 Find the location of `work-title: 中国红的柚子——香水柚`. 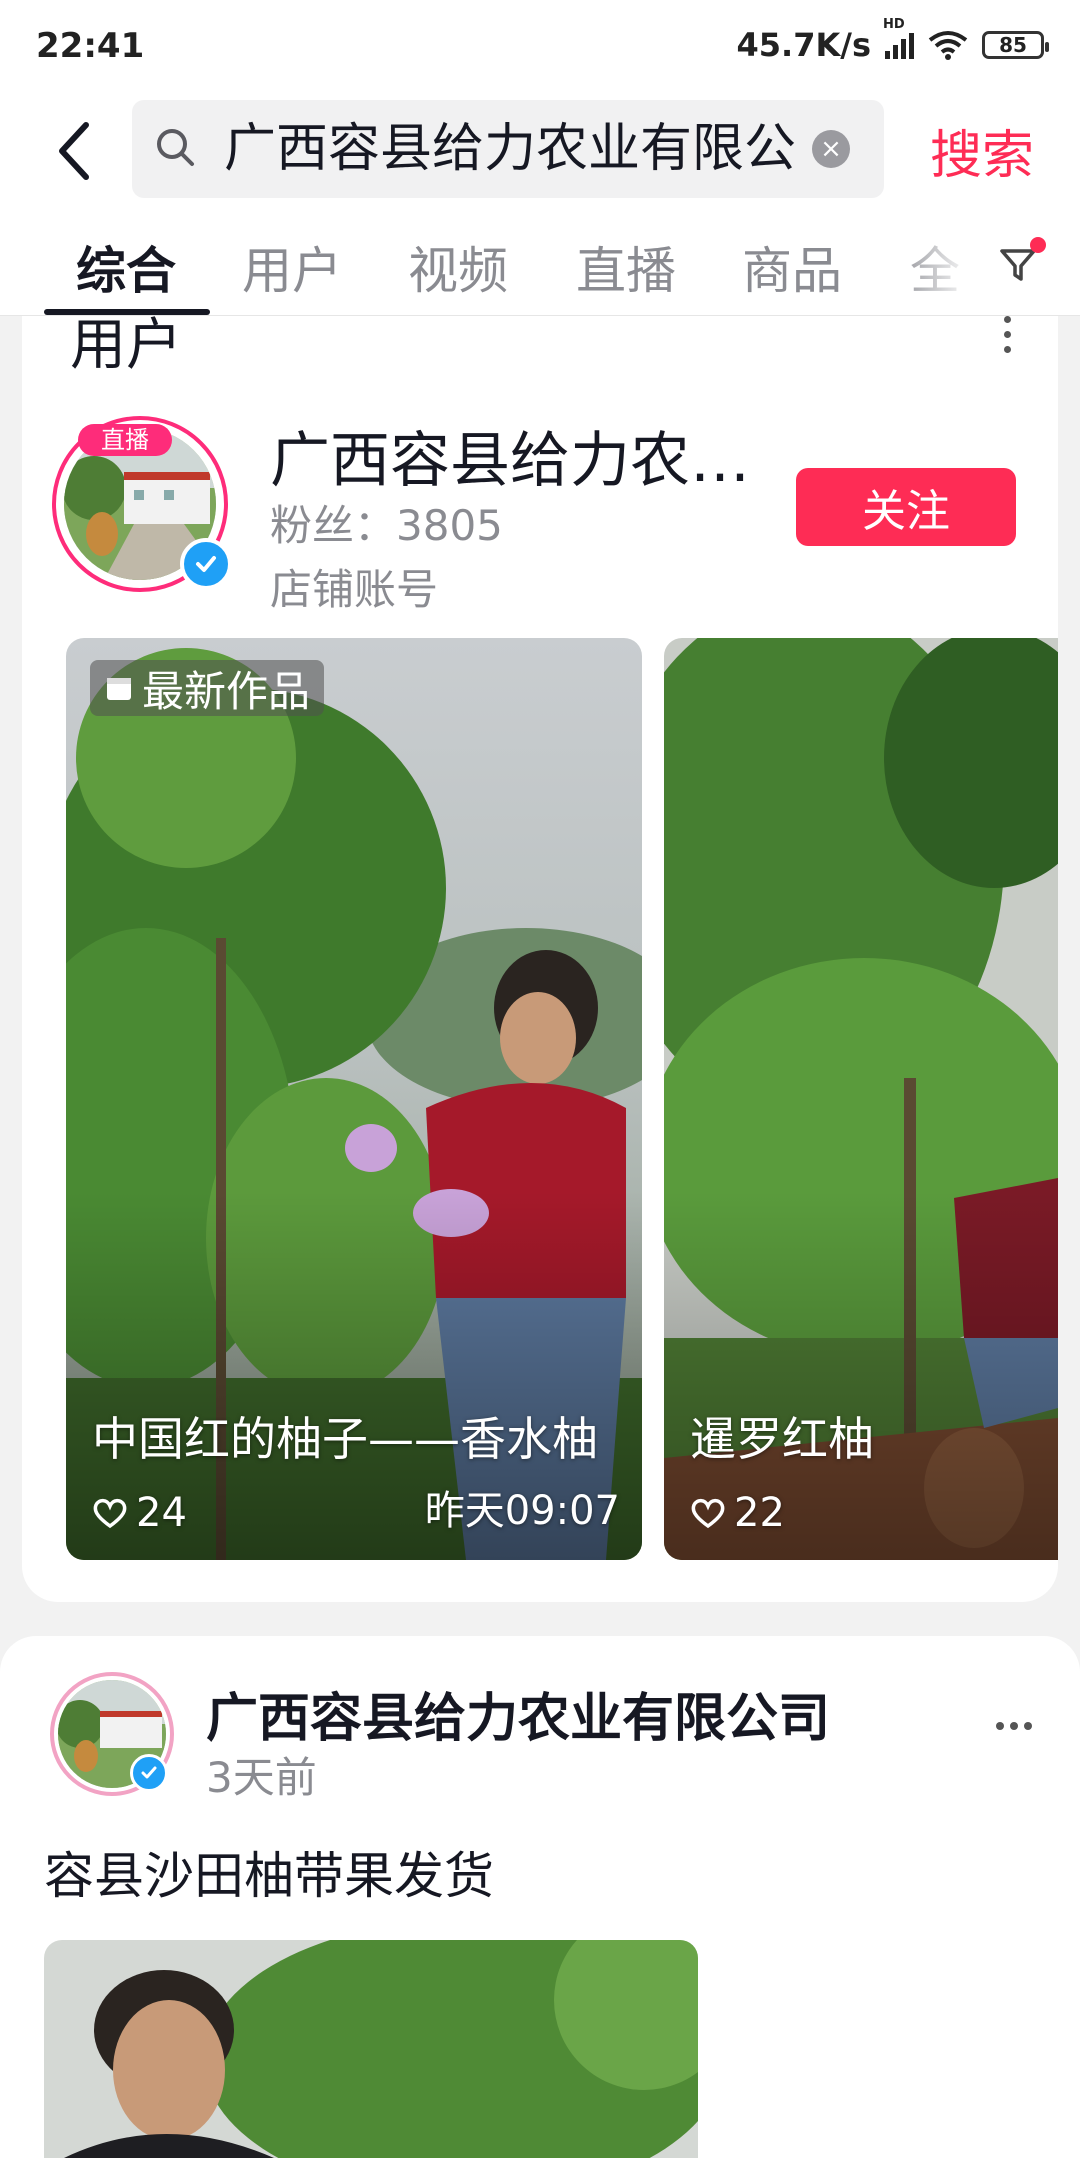

work-title: 中国红的柚子——香水柚 is located at coordinates (345, 1439).